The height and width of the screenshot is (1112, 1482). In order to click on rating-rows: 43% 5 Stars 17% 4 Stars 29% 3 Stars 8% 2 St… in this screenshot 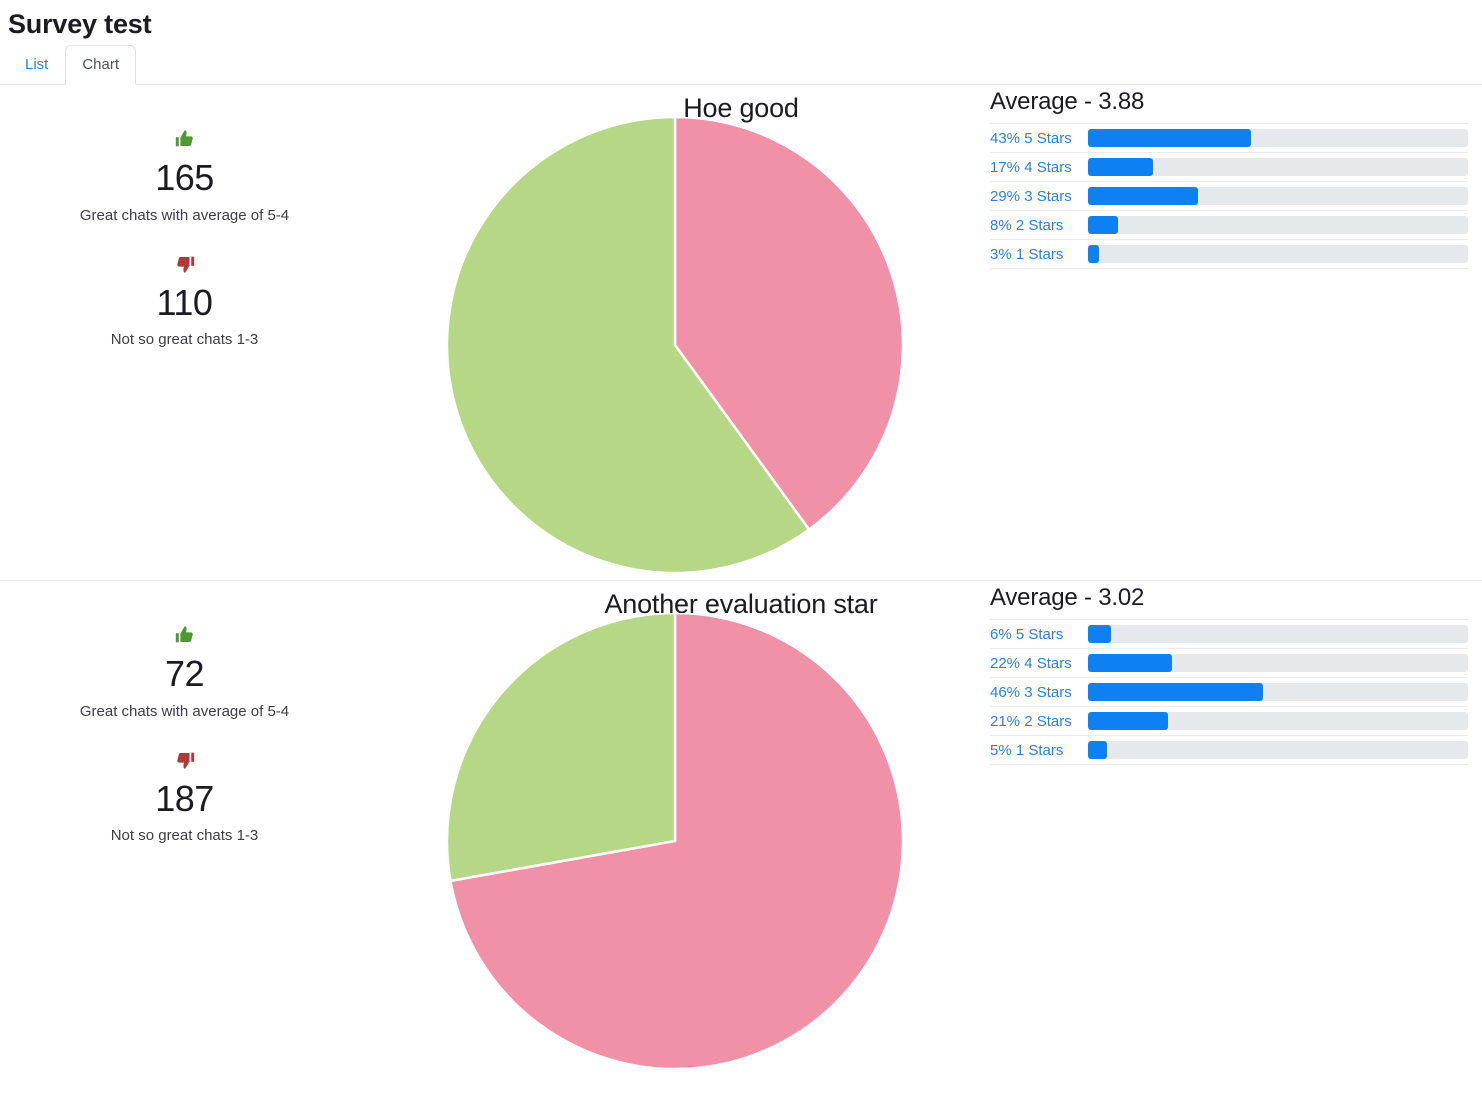, I will do `click(1229, 196)`.